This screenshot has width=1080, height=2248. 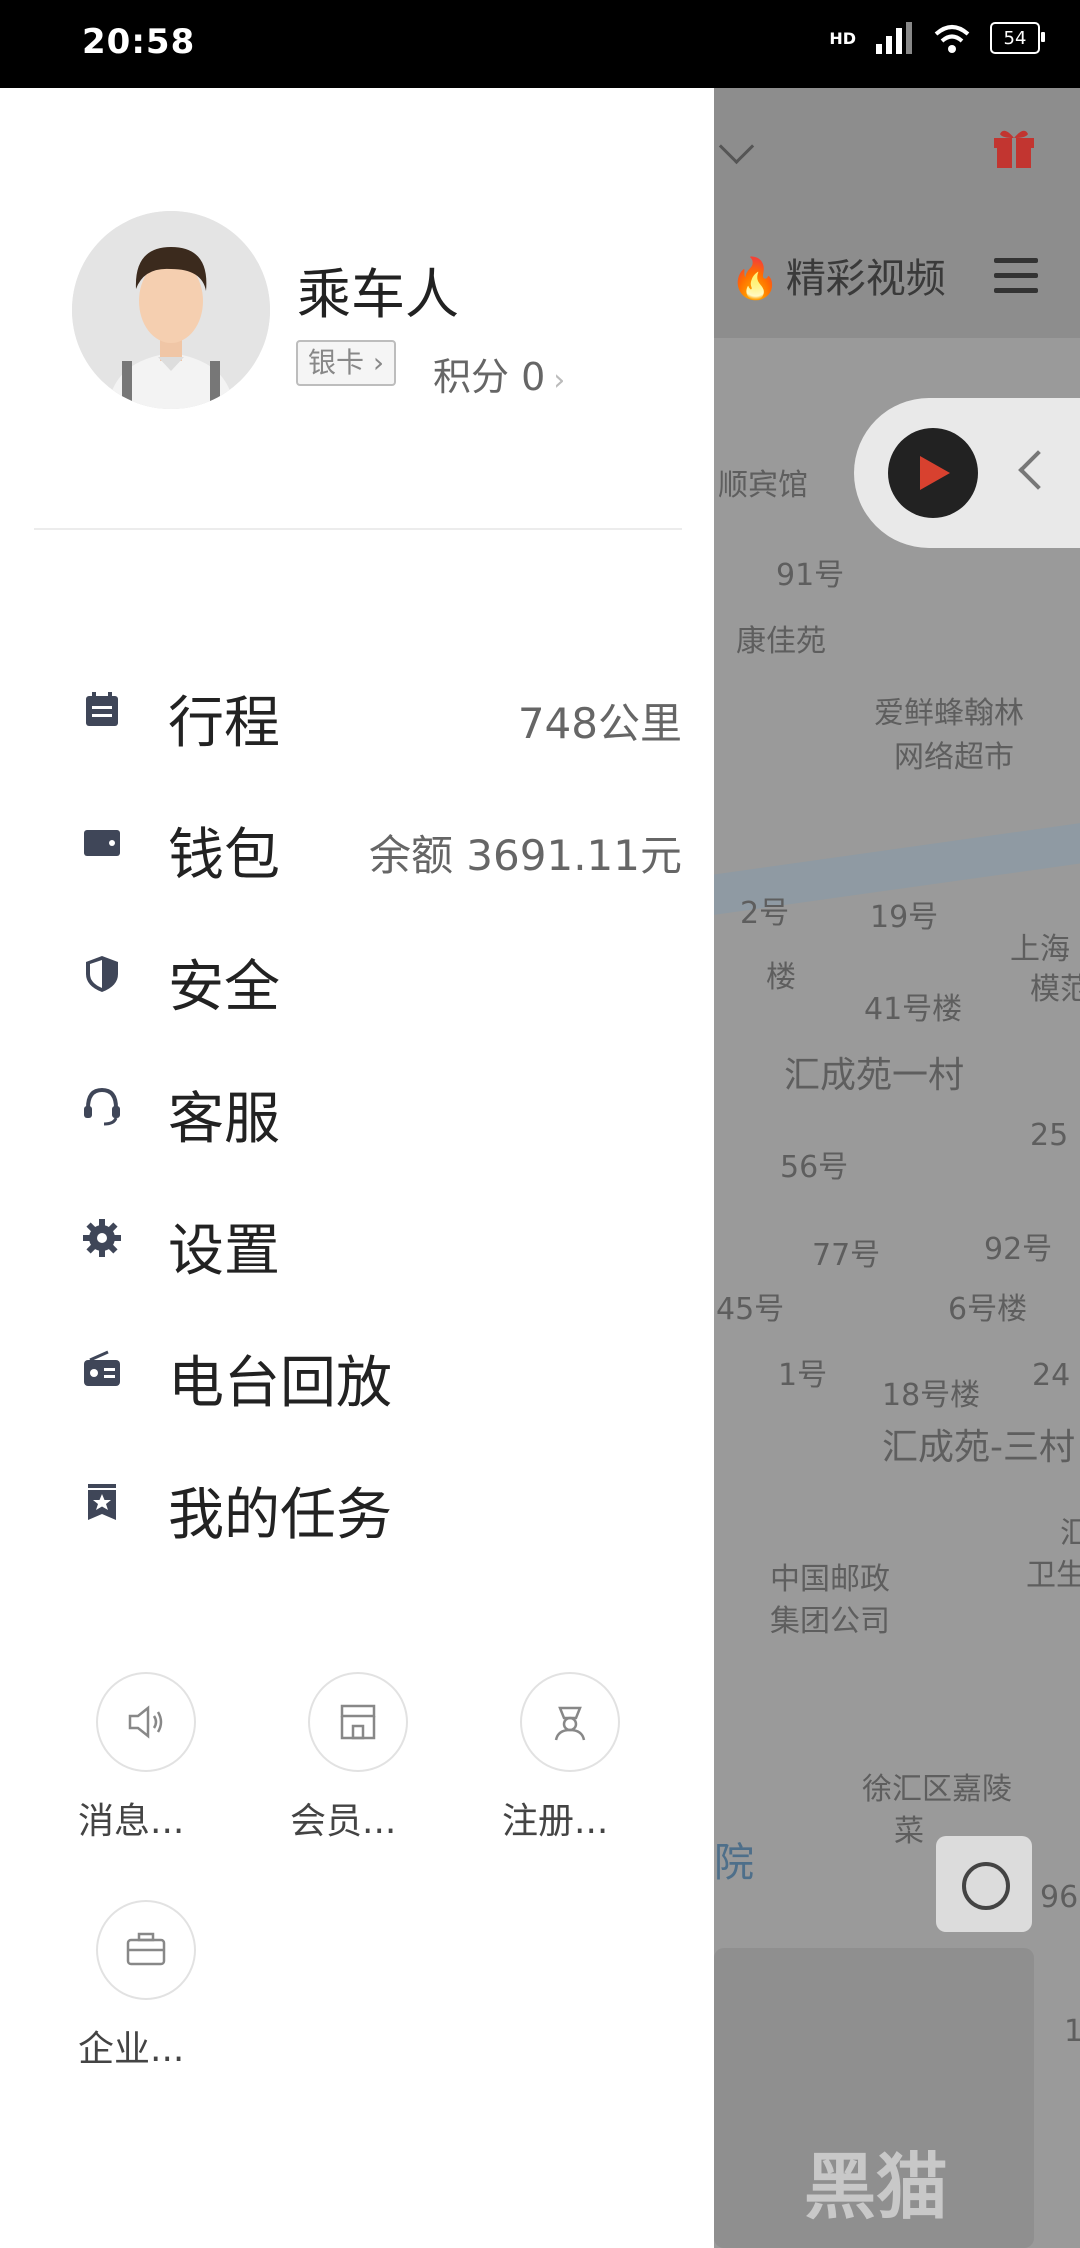 I want to click on avatar, so click(x=171, y=310).